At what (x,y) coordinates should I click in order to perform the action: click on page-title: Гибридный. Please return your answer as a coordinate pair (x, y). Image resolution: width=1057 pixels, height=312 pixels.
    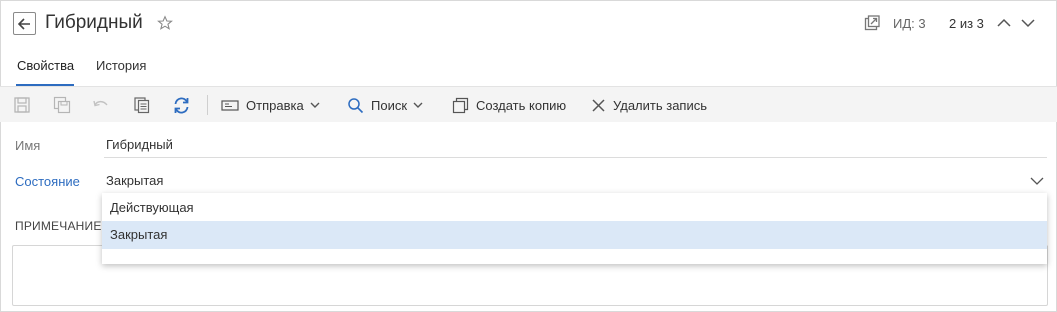
    Looking at the image, I should click on (94, 22).